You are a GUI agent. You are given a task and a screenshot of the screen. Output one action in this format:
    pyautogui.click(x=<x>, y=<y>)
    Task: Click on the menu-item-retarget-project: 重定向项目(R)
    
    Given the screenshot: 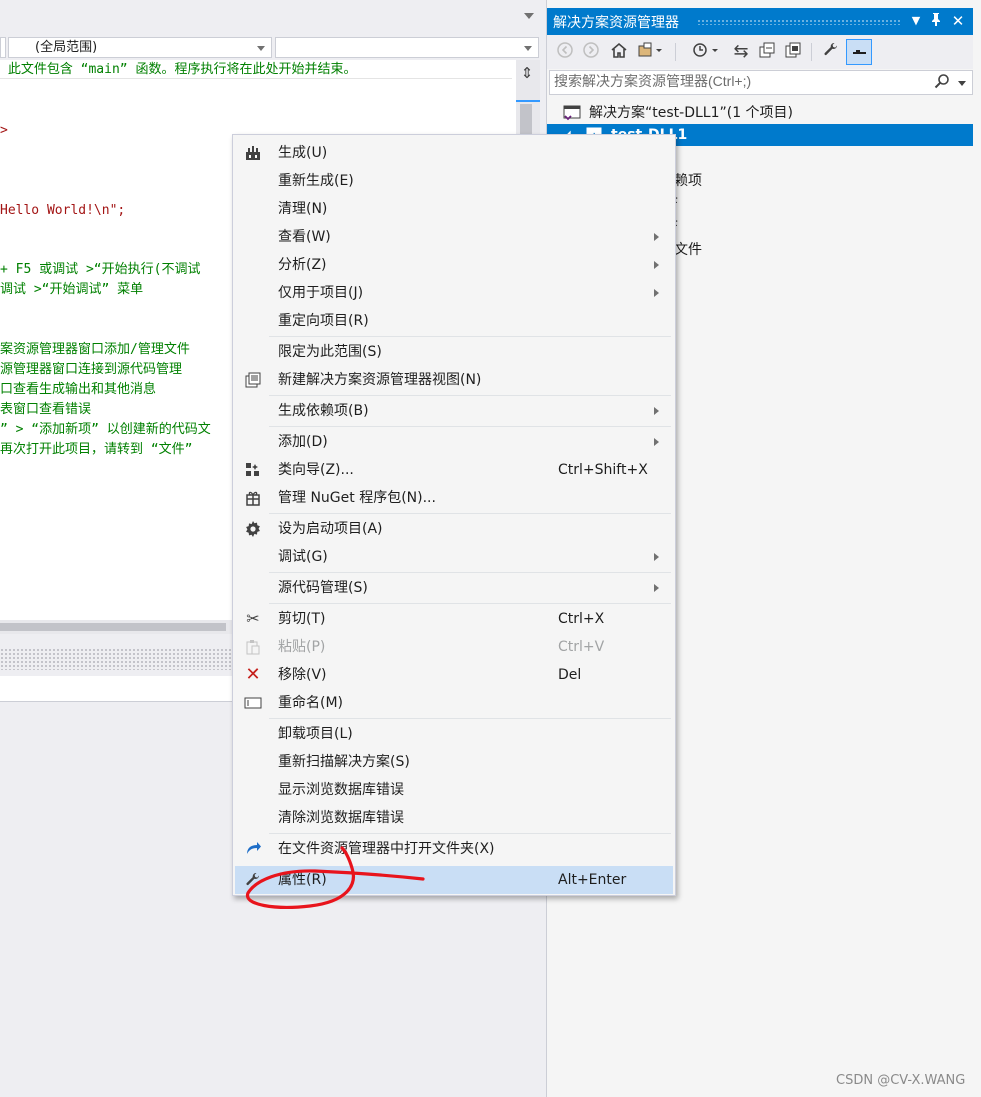 What is the action you would take?
    pyautogui.click(x=454, y=321)
    